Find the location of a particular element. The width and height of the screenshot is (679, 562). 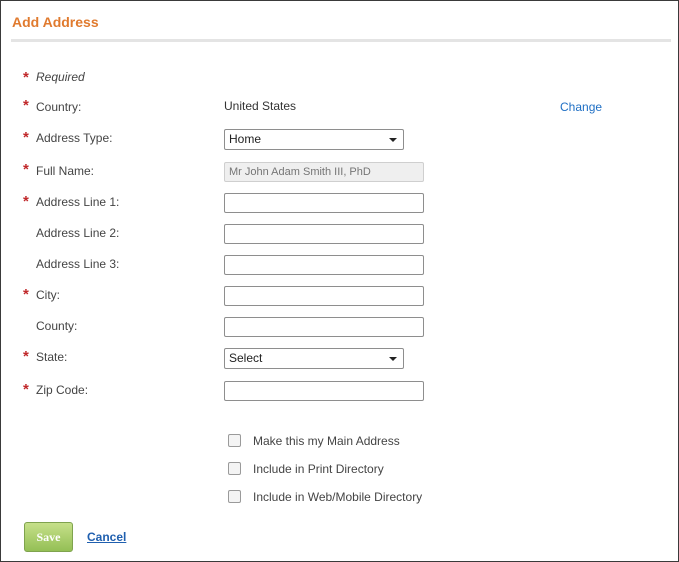

address-type-selected: Home is located at coordinates (245, 139).